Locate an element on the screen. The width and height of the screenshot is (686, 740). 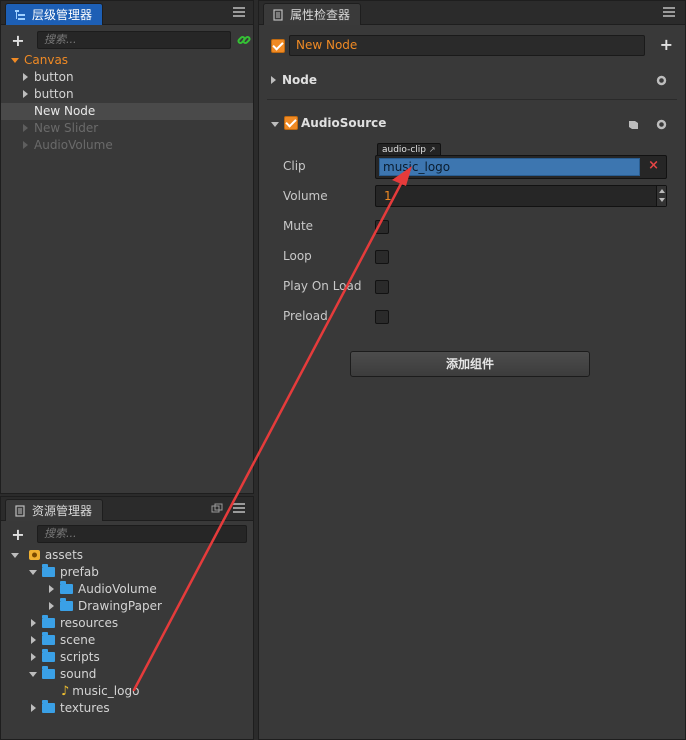
popout-icon is located at coordinates (217, 508).